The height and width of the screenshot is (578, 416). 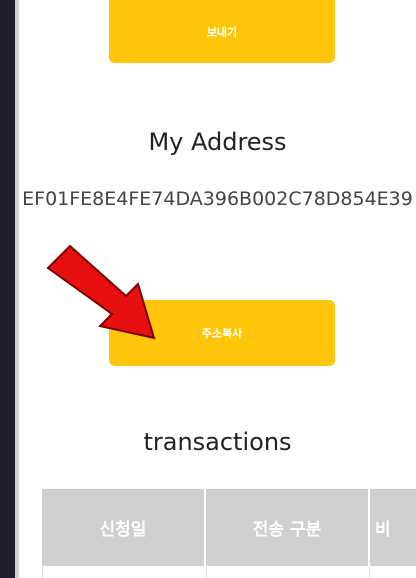 What do you see at coordinates (217, 199) in the screenshot?
I see `wallet-address: EF01FE8E4FE74DA396B002C78D854E39` at bounding box center [217, 199].